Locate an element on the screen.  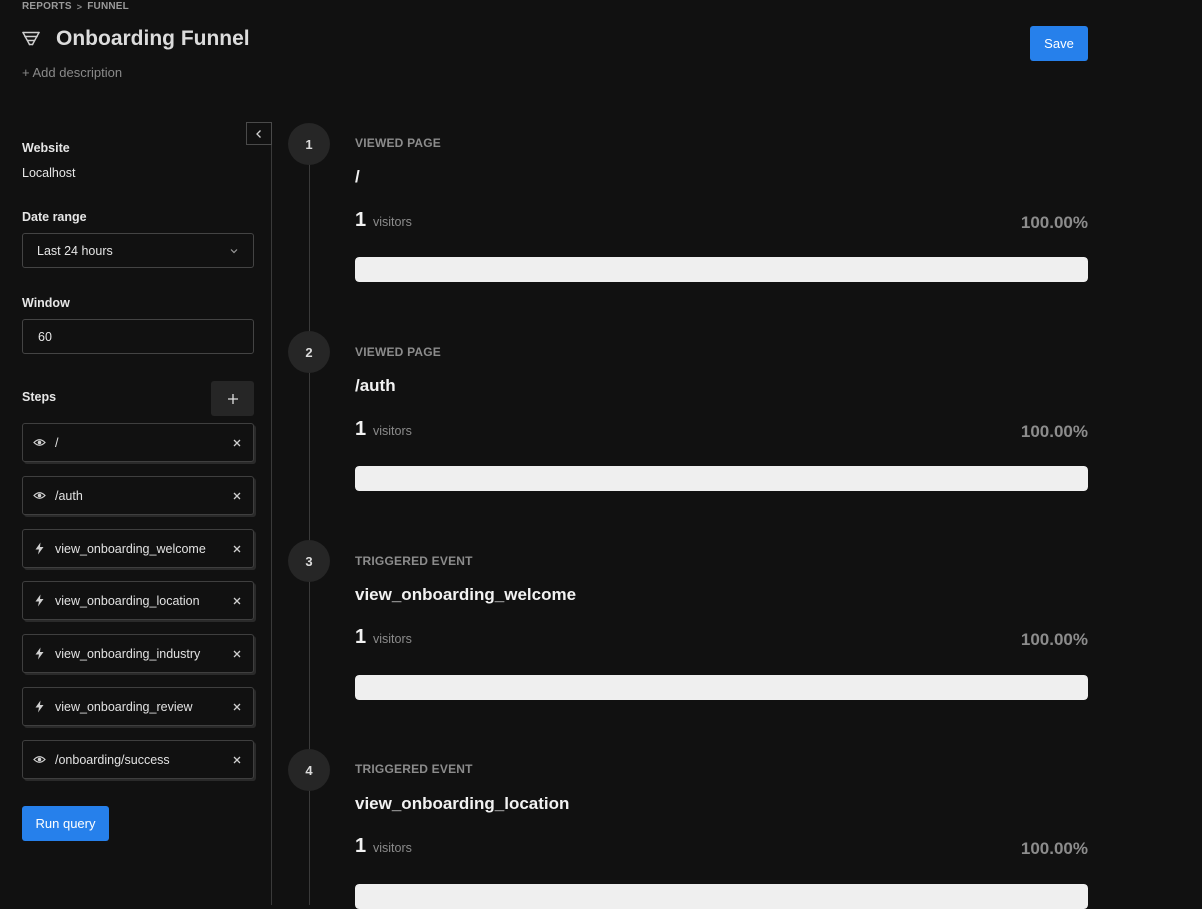
step-item: /auth is located at coordinates (138, 495).